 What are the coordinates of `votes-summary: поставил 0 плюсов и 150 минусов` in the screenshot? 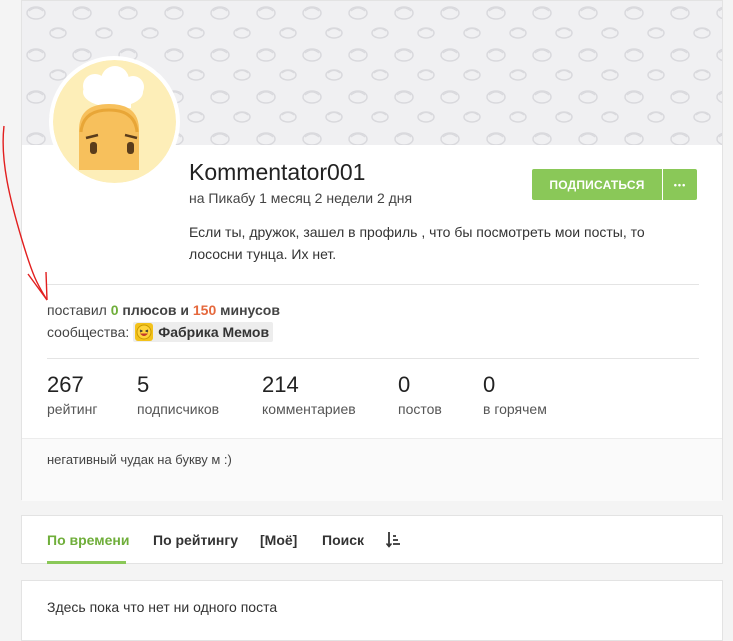 It's located at (163, 310).